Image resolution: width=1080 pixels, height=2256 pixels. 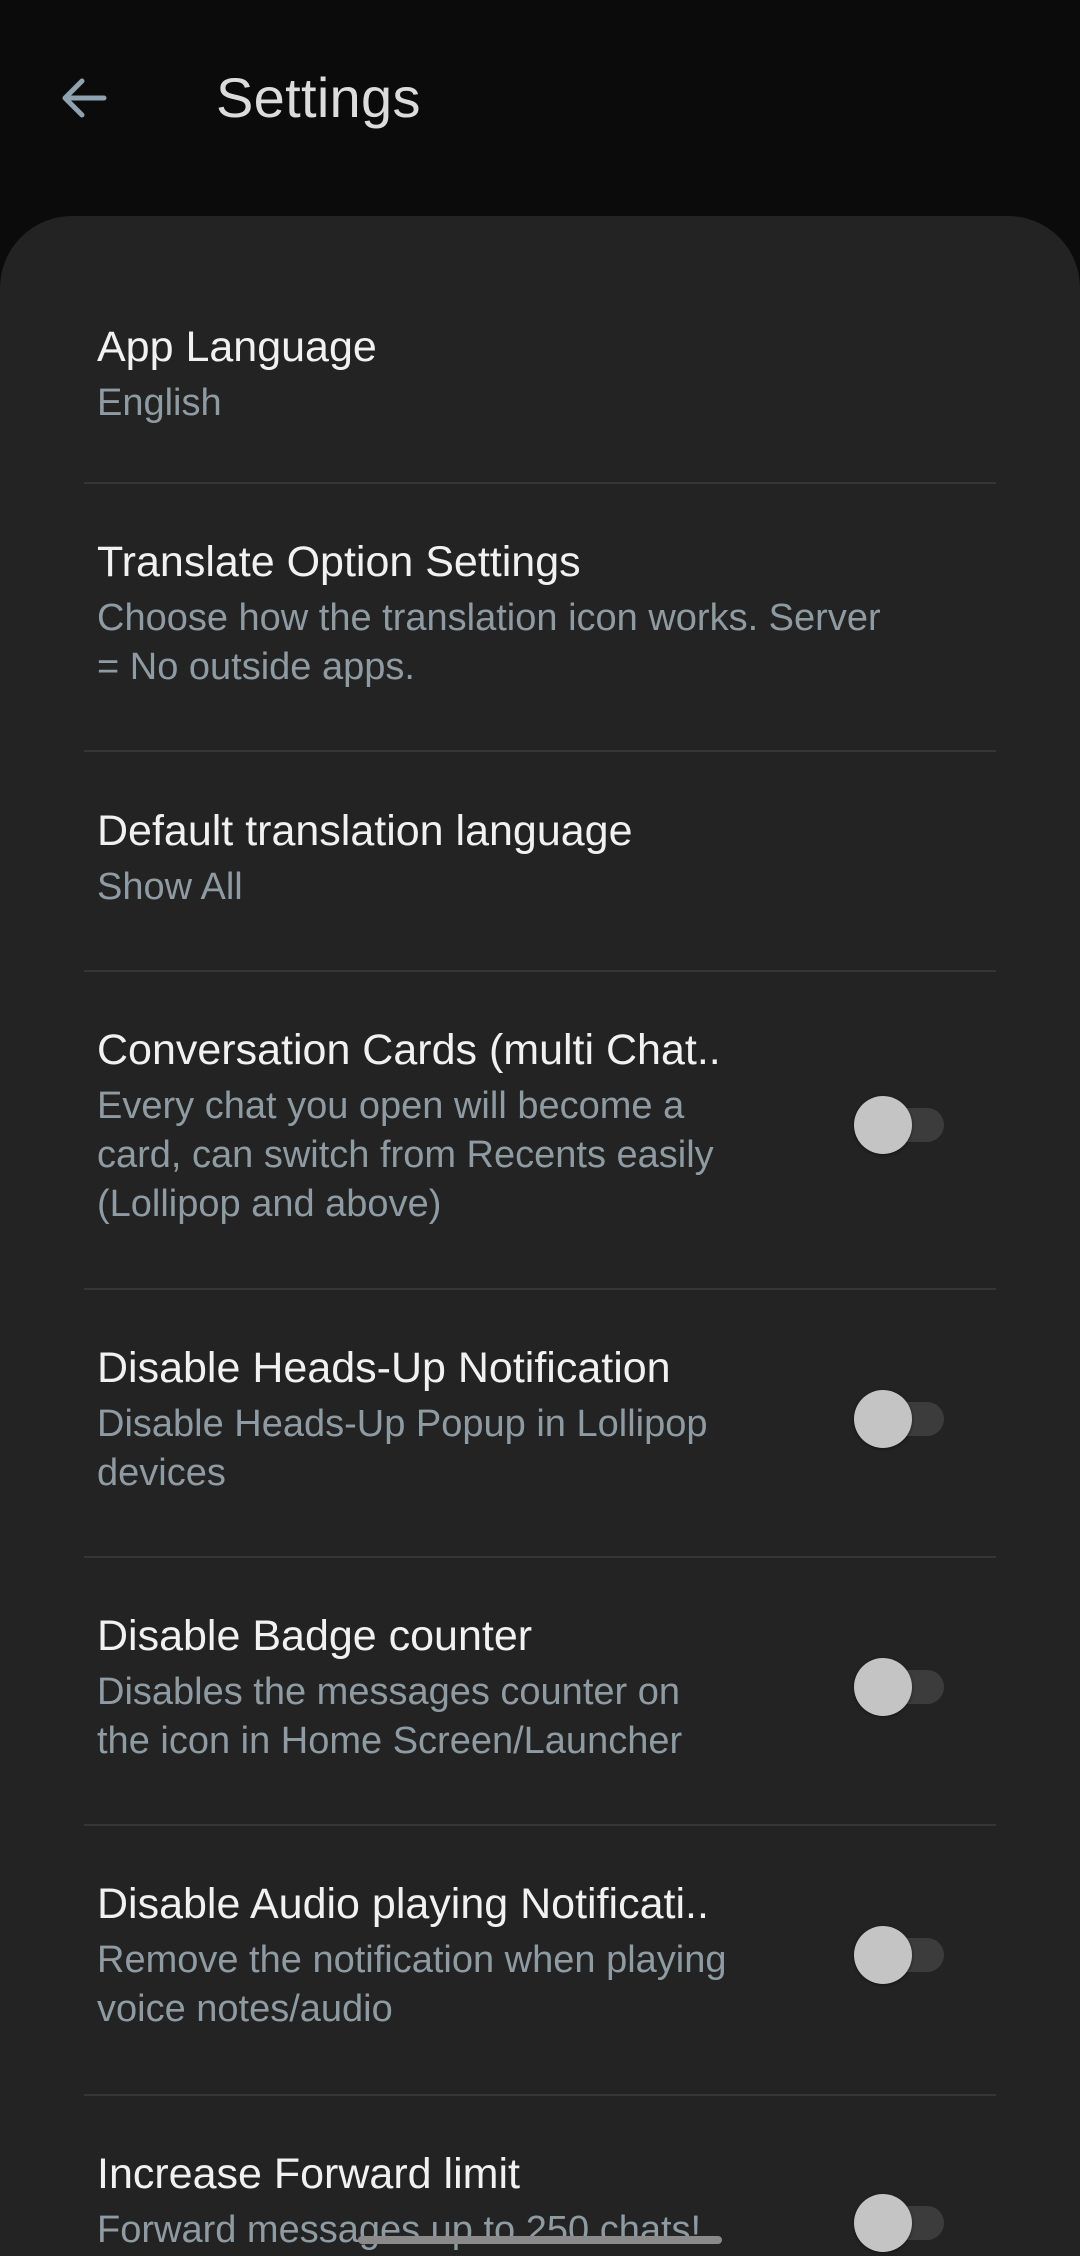 I want to click on back-button, so click(x=84, y=98).